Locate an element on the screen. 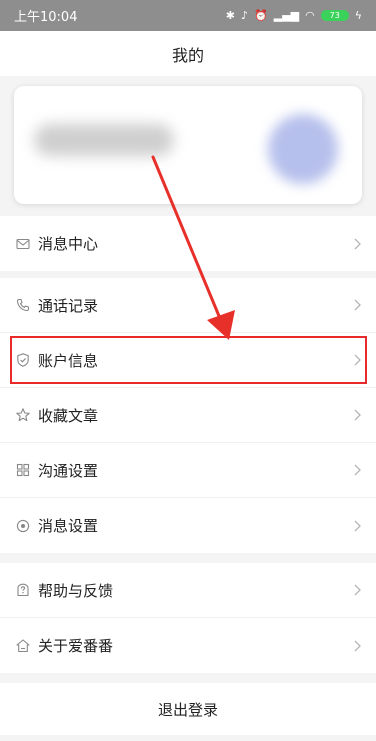  menu-item-label: 关于爱番番 is located at coordinates (76, 646).